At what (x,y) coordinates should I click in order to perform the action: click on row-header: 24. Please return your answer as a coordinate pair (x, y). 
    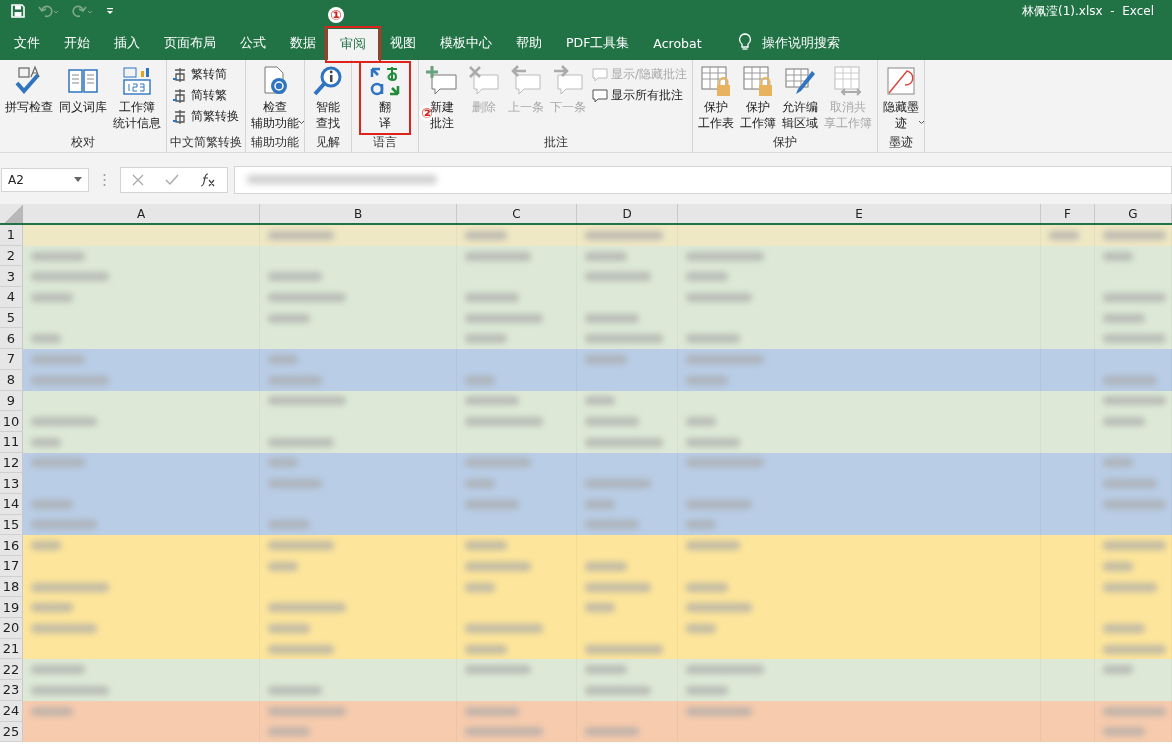
    Looking at the image, I should click on (11, 711).